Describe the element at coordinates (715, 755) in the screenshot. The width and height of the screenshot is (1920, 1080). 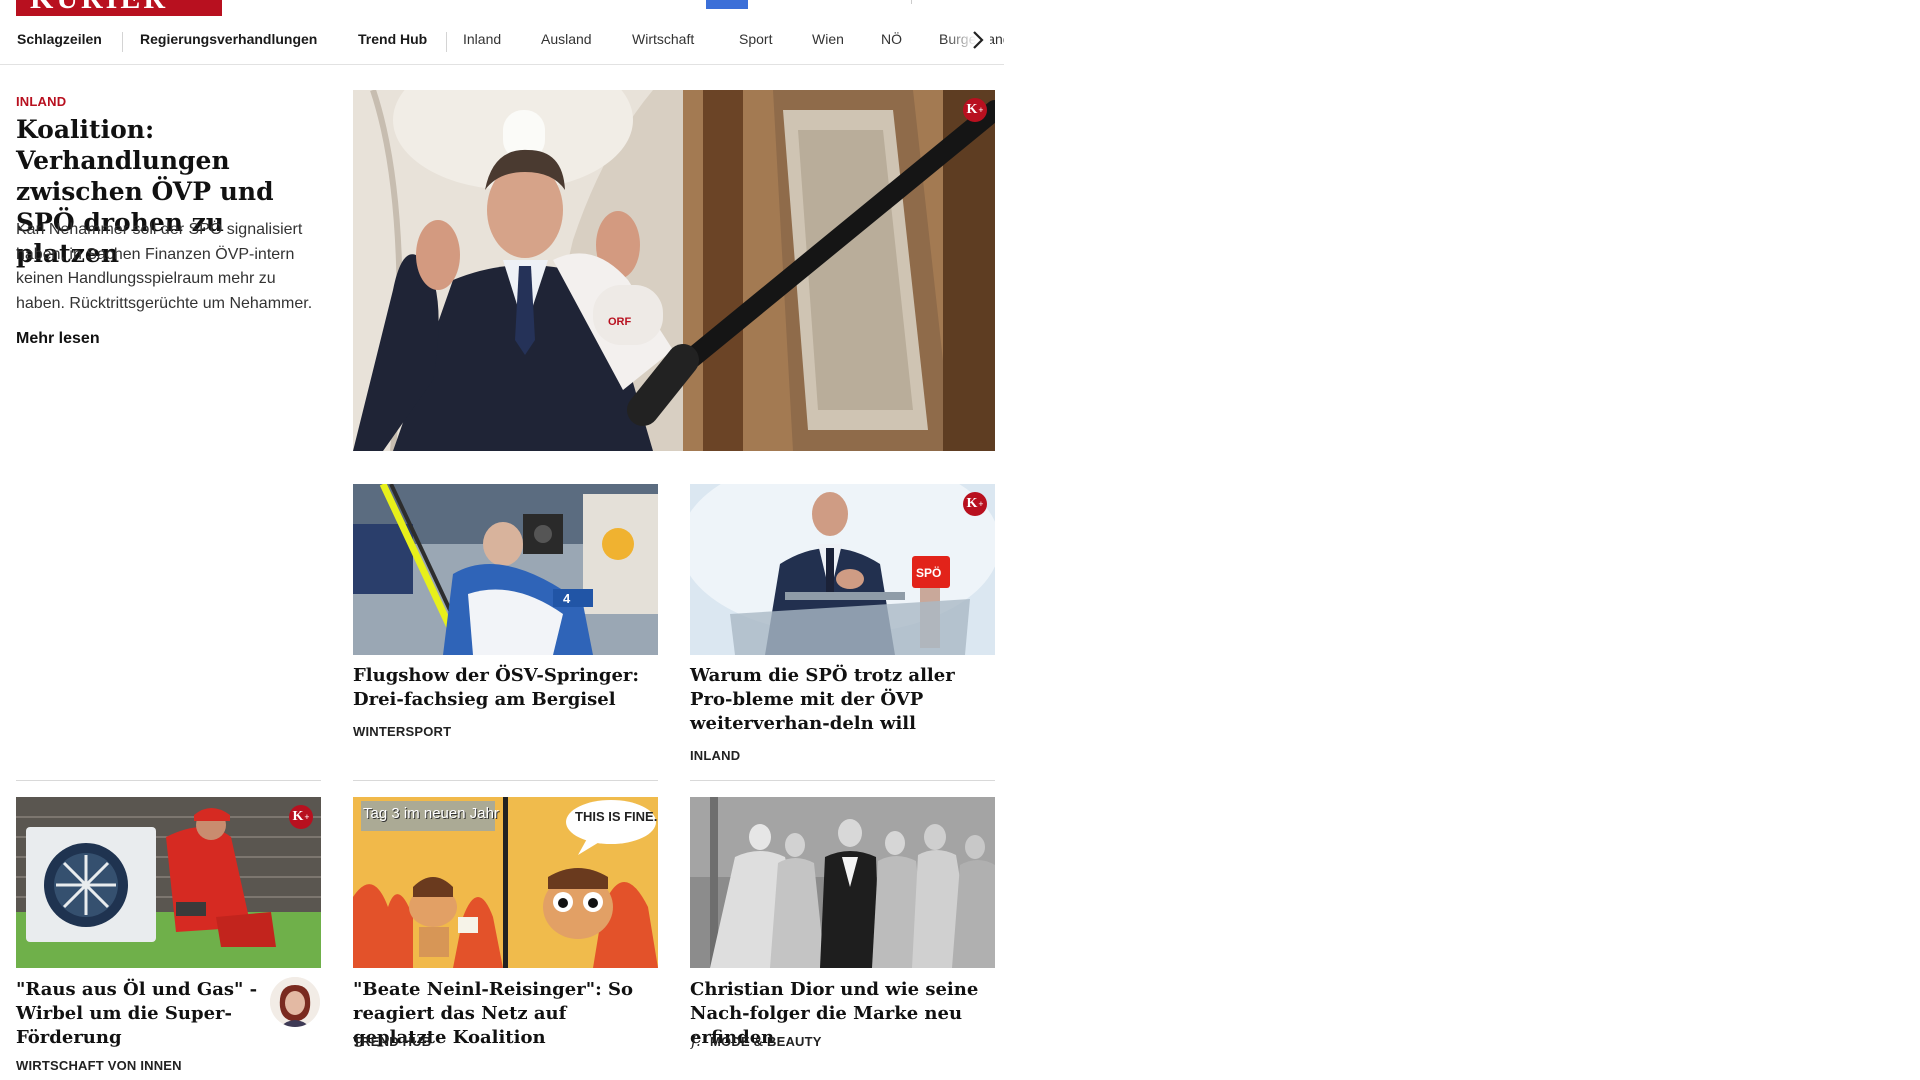
I see `card-category-inland: Inland` at that location.